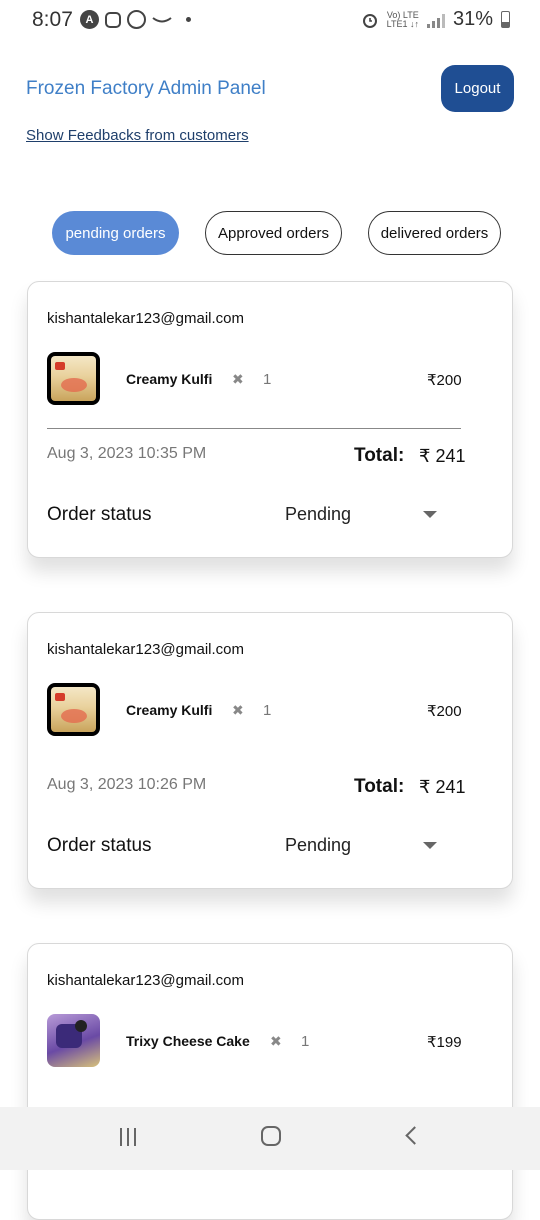 The height and width of the screenshot is (1220, 540). I want to click on tab-approved-orders: Approved orders, so click(273, 233).